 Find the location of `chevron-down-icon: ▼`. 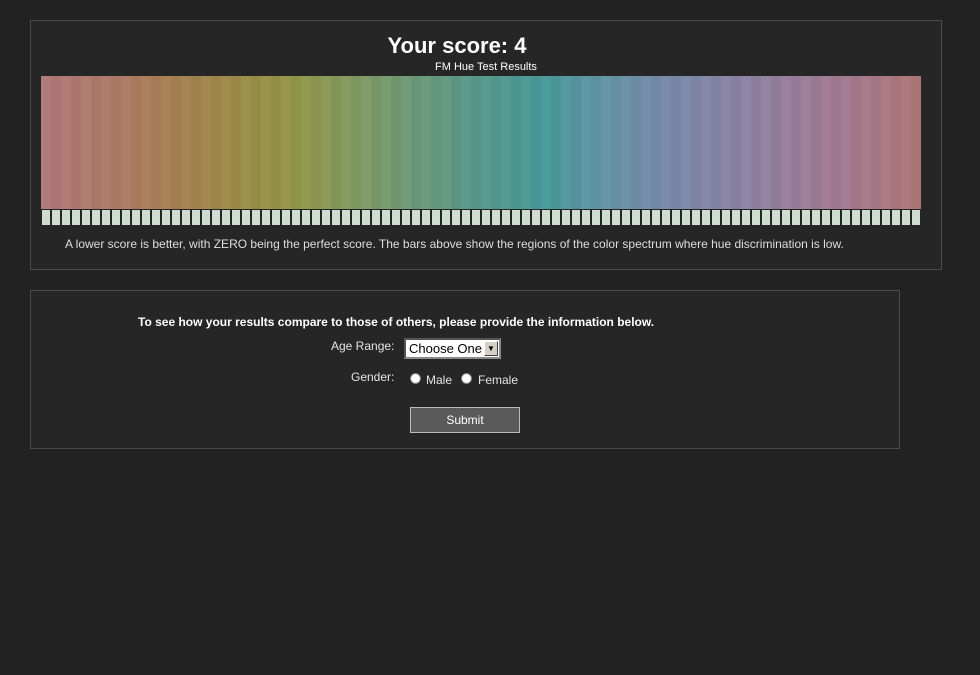

chevron-down-icon: ▼ is located at coordinates (491, 348).